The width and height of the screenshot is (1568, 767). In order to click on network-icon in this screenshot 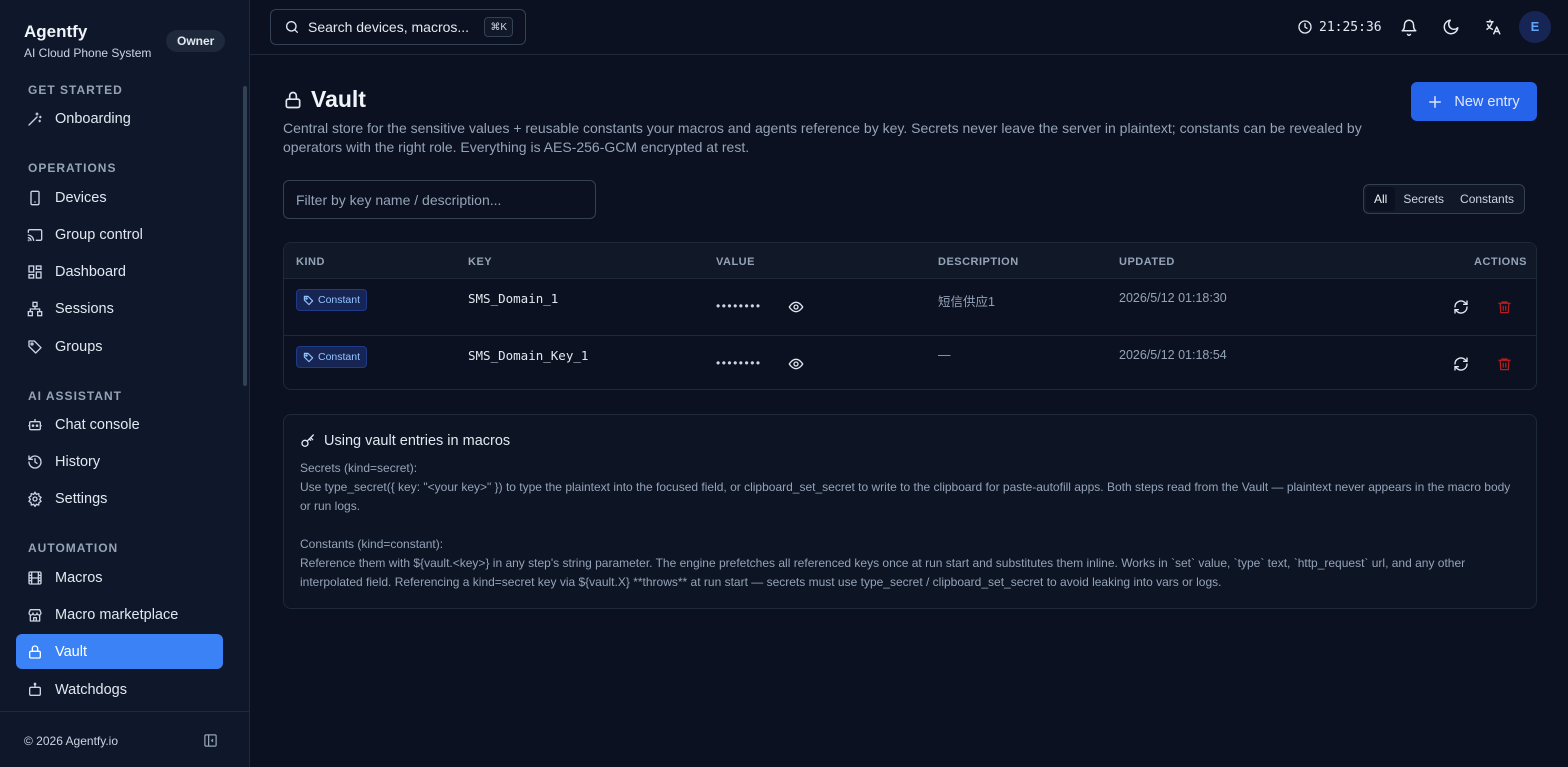, I will do `click(35, 309)`.